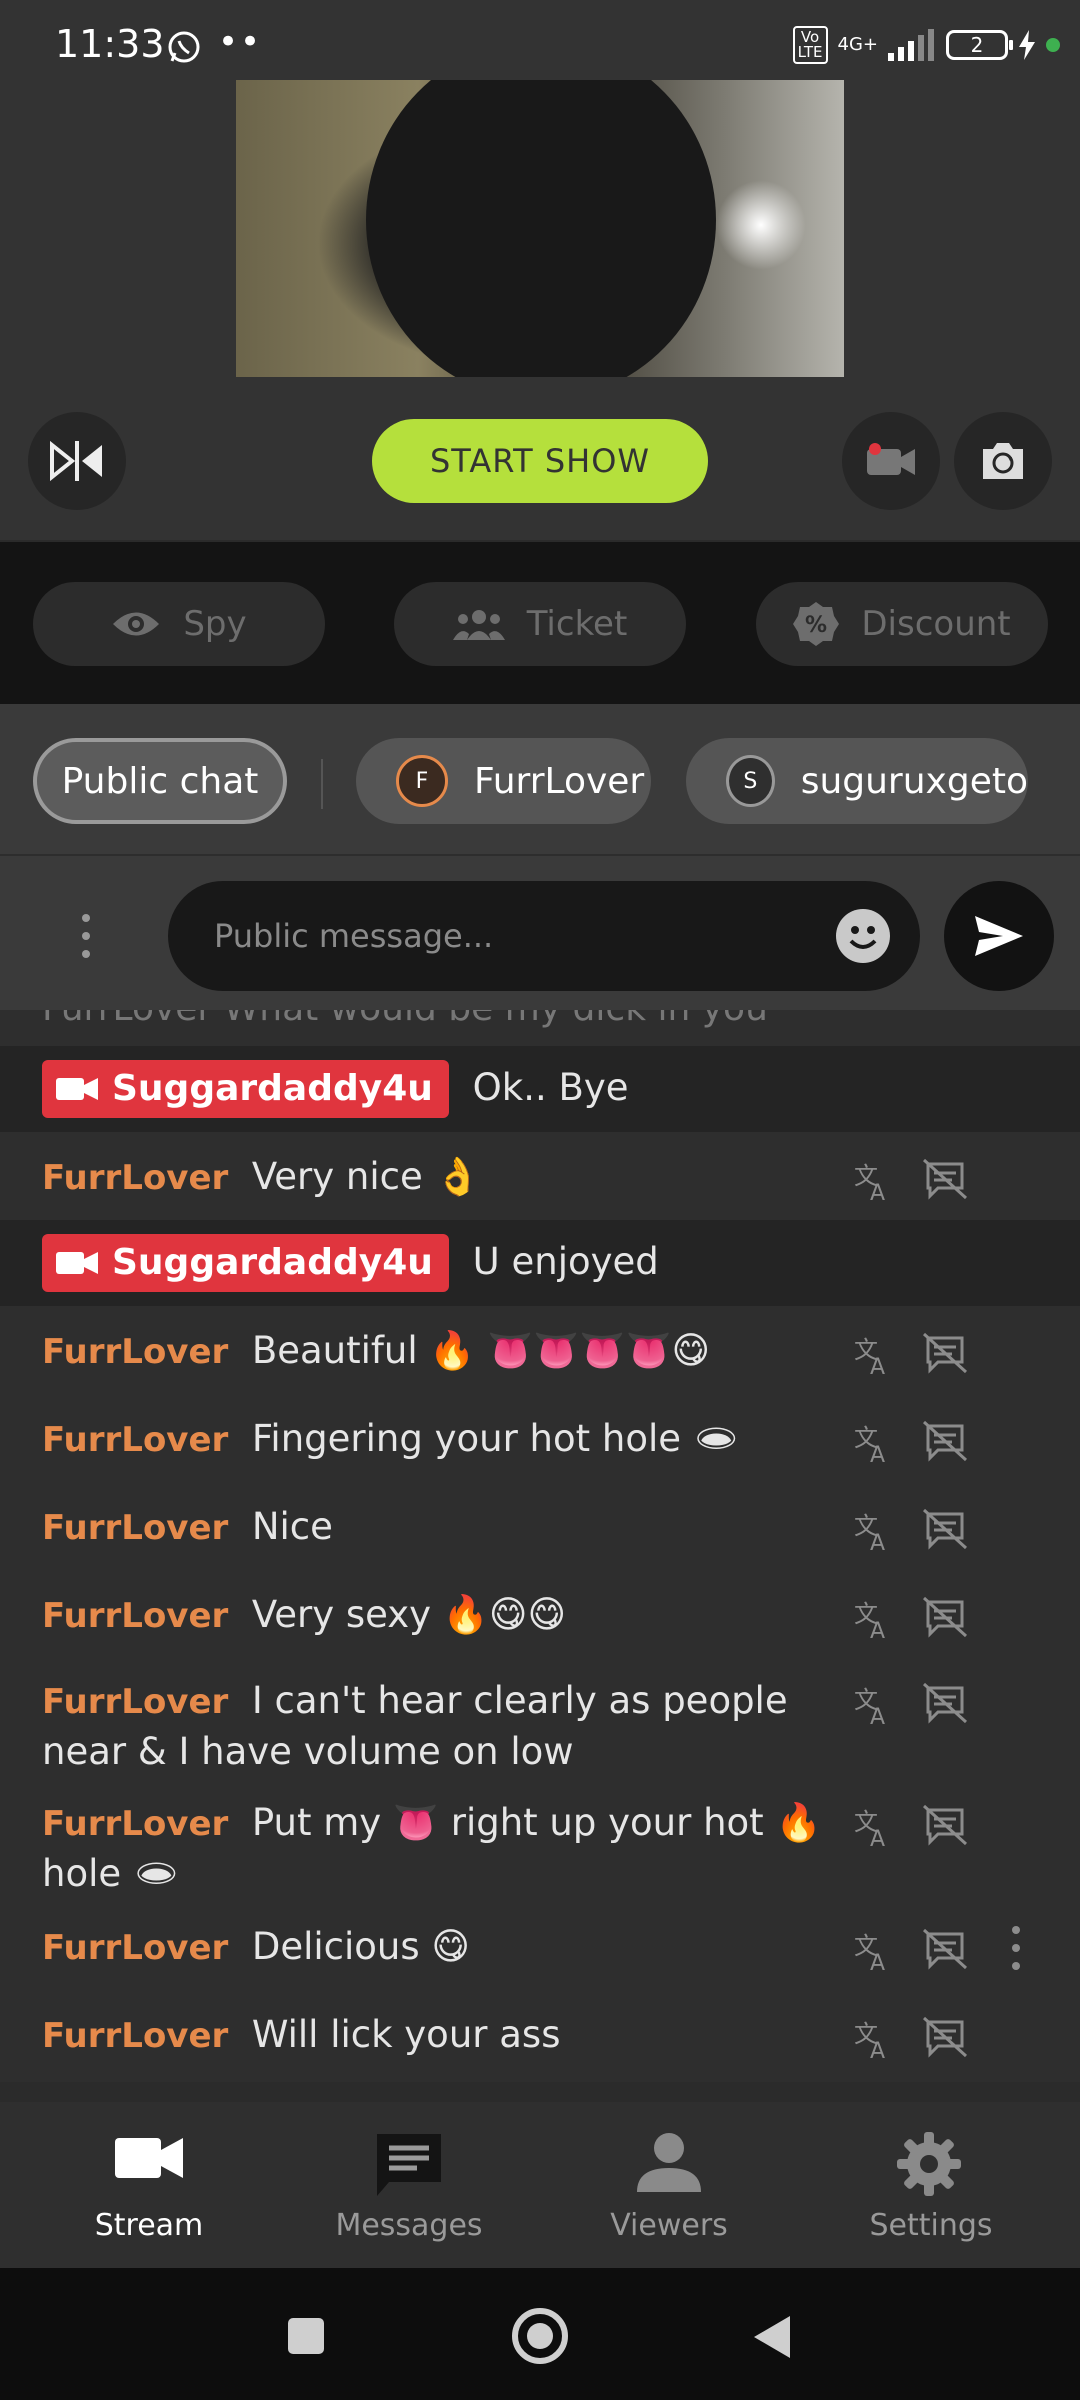  Describe the element at coordinates (215, 624) in the screenshot. I see `spy-label: Spy` at that location.